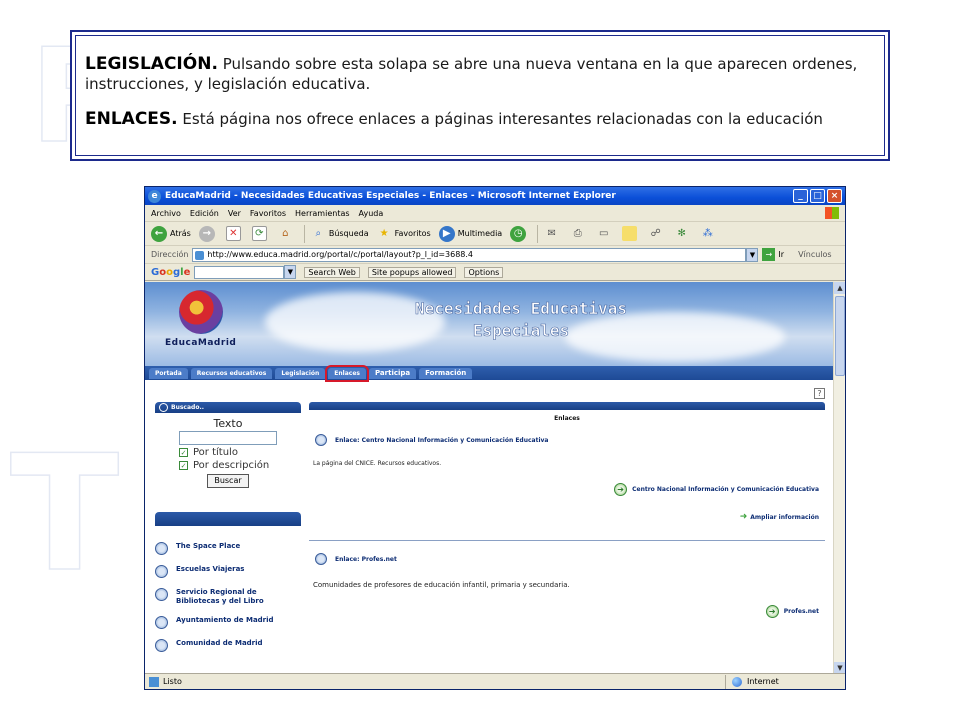 This screenshot has height=720, width=960. What do you see at coordinates (834, 196) in the screenshot?
I see `close-button: ×` at bounding box center [834, 196].